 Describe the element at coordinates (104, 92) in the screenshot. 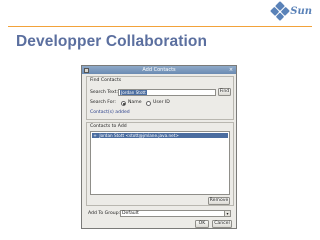

I see `search-text-label: Search Text:` at that location.